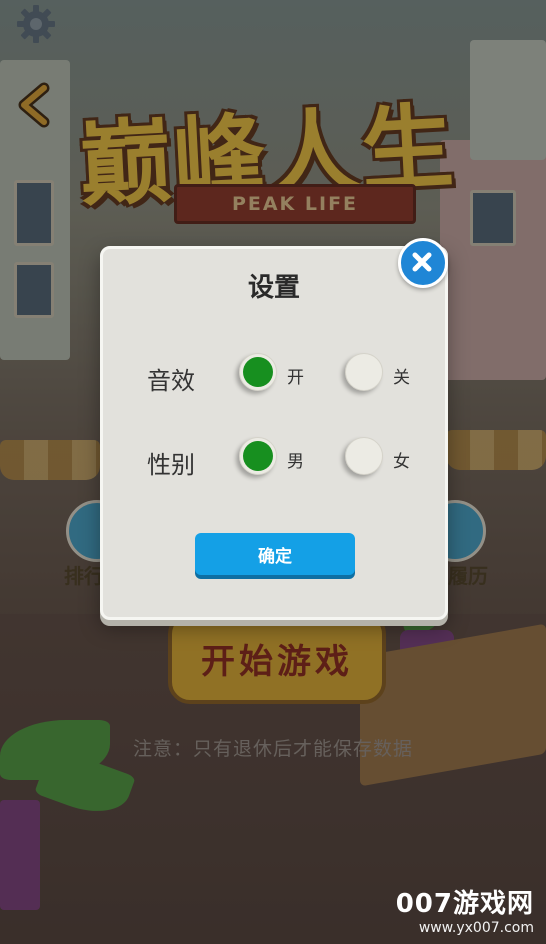 The image size is (546, 944). I want to click on sound-off-label: 关, so click(401, 378).